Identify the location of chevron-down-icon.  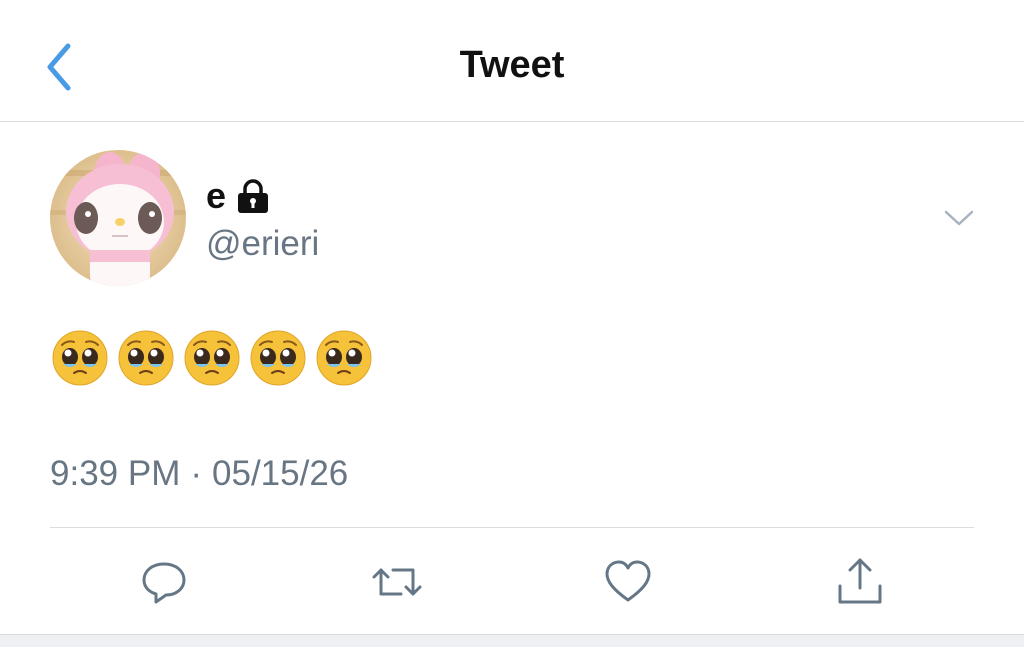
(959, 218).